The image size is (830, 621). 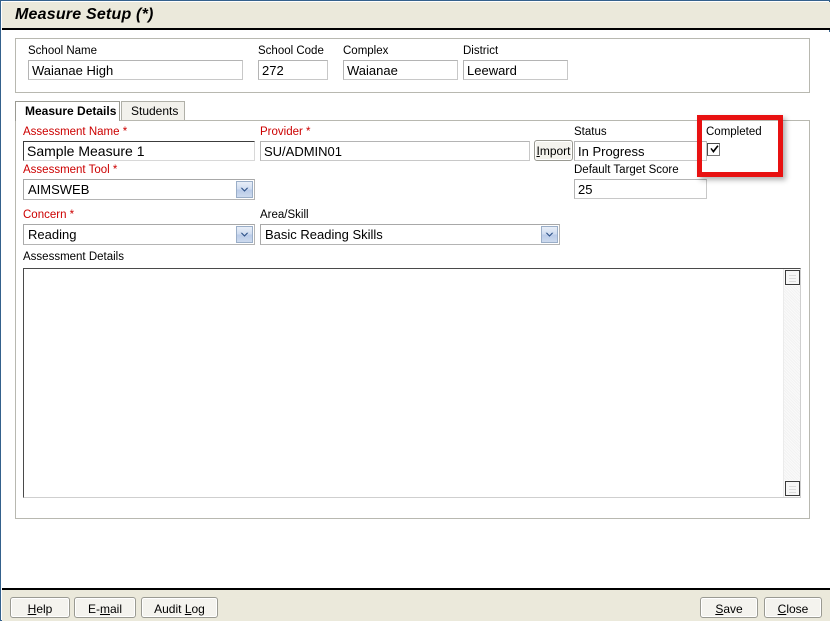 What do you see at coordinates (169, 609) in the screenshot?
I see `audit-log-pre: Audit` at bounding box center [169, 609].